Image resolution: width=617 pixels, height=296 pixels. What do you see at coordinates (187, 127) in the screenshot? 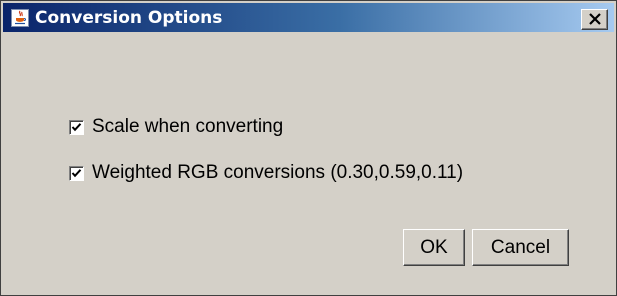
I see `scale-option-label: Scale when converting` at bounding box center [187, 127].